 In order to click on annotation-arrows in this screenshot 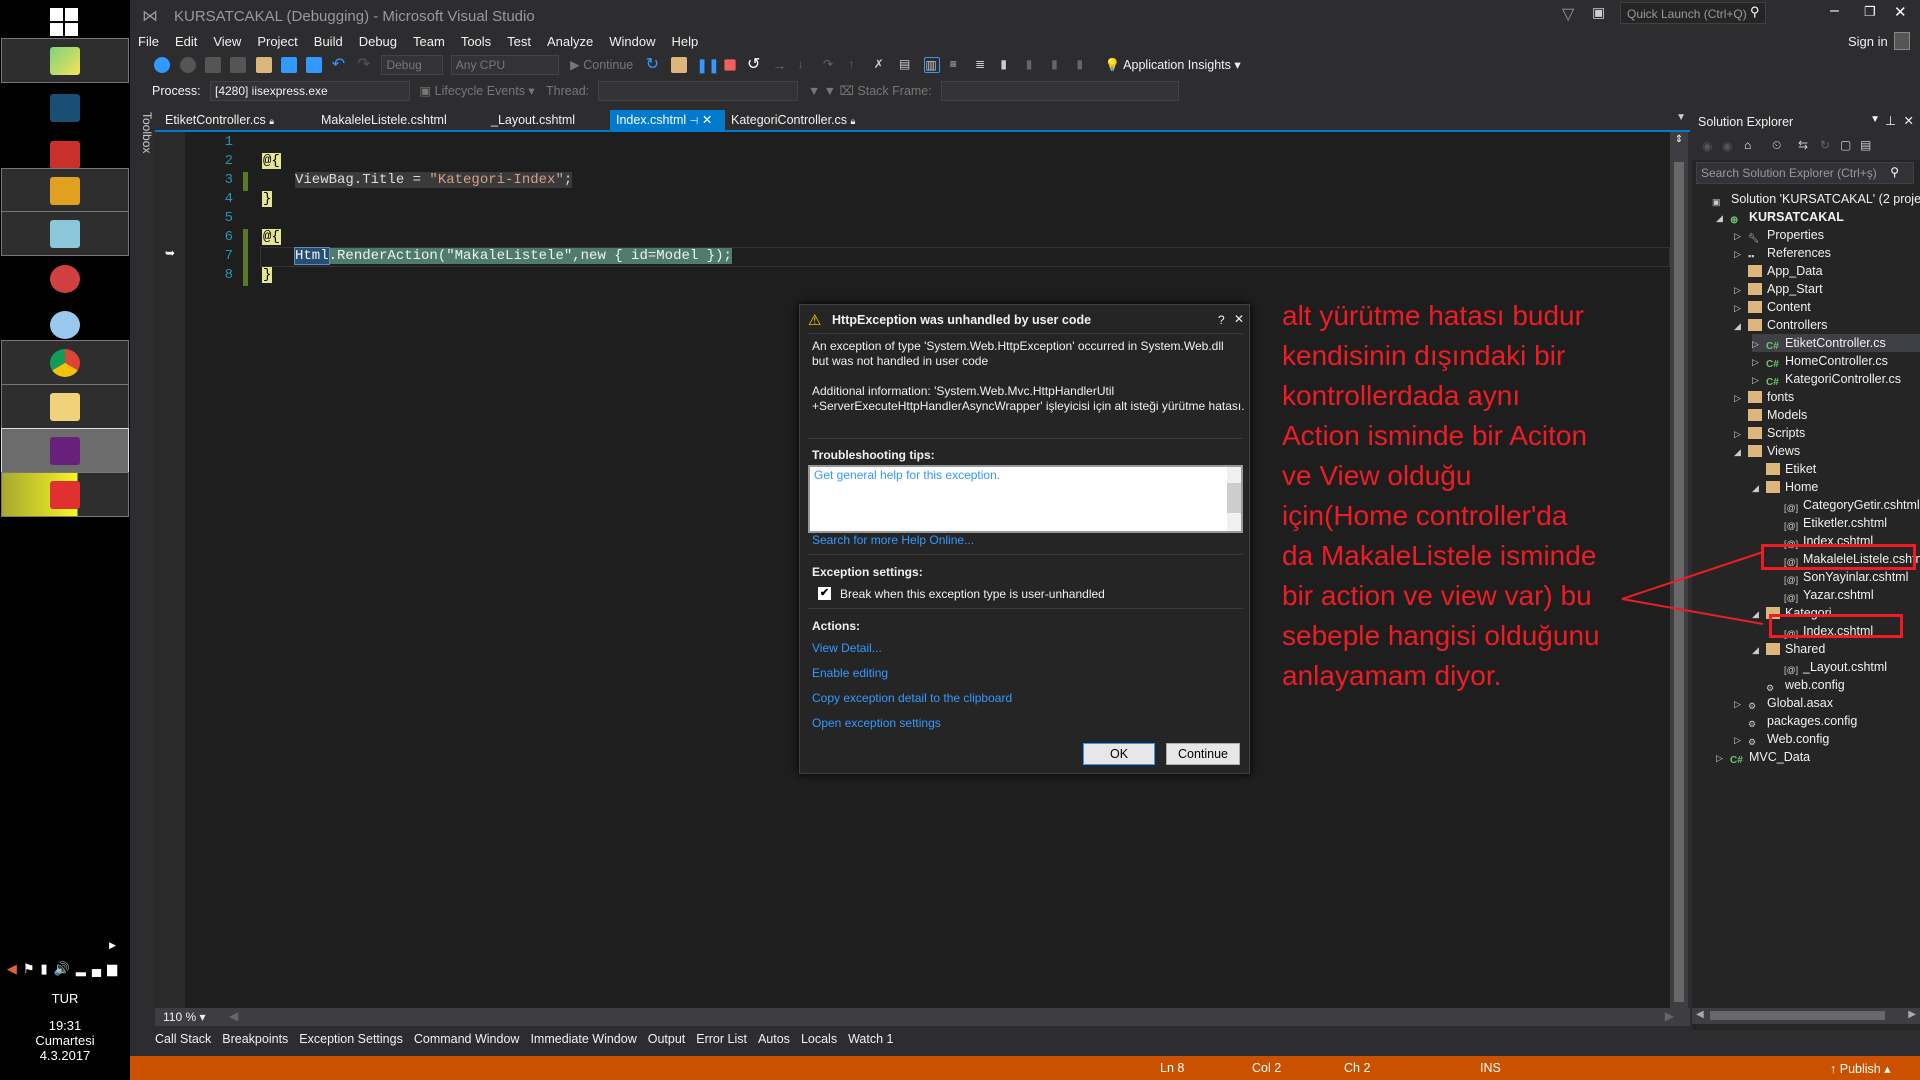, I will do `click(1692, 588)`.